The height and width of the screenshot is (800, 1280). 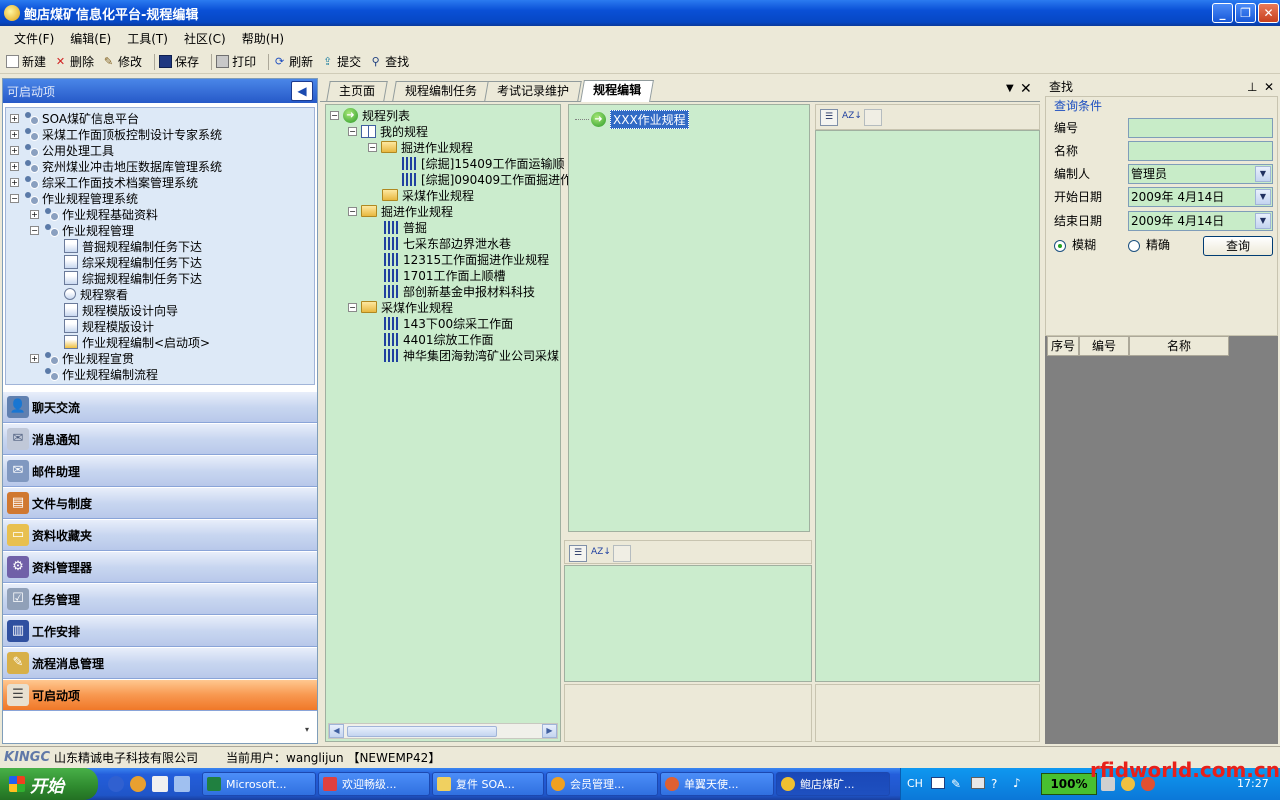 What do you see at coordinates (74, 198) in the screenshot?
I see `tree-item: − 作业规程管理系统` at bounding box center [74, 198].